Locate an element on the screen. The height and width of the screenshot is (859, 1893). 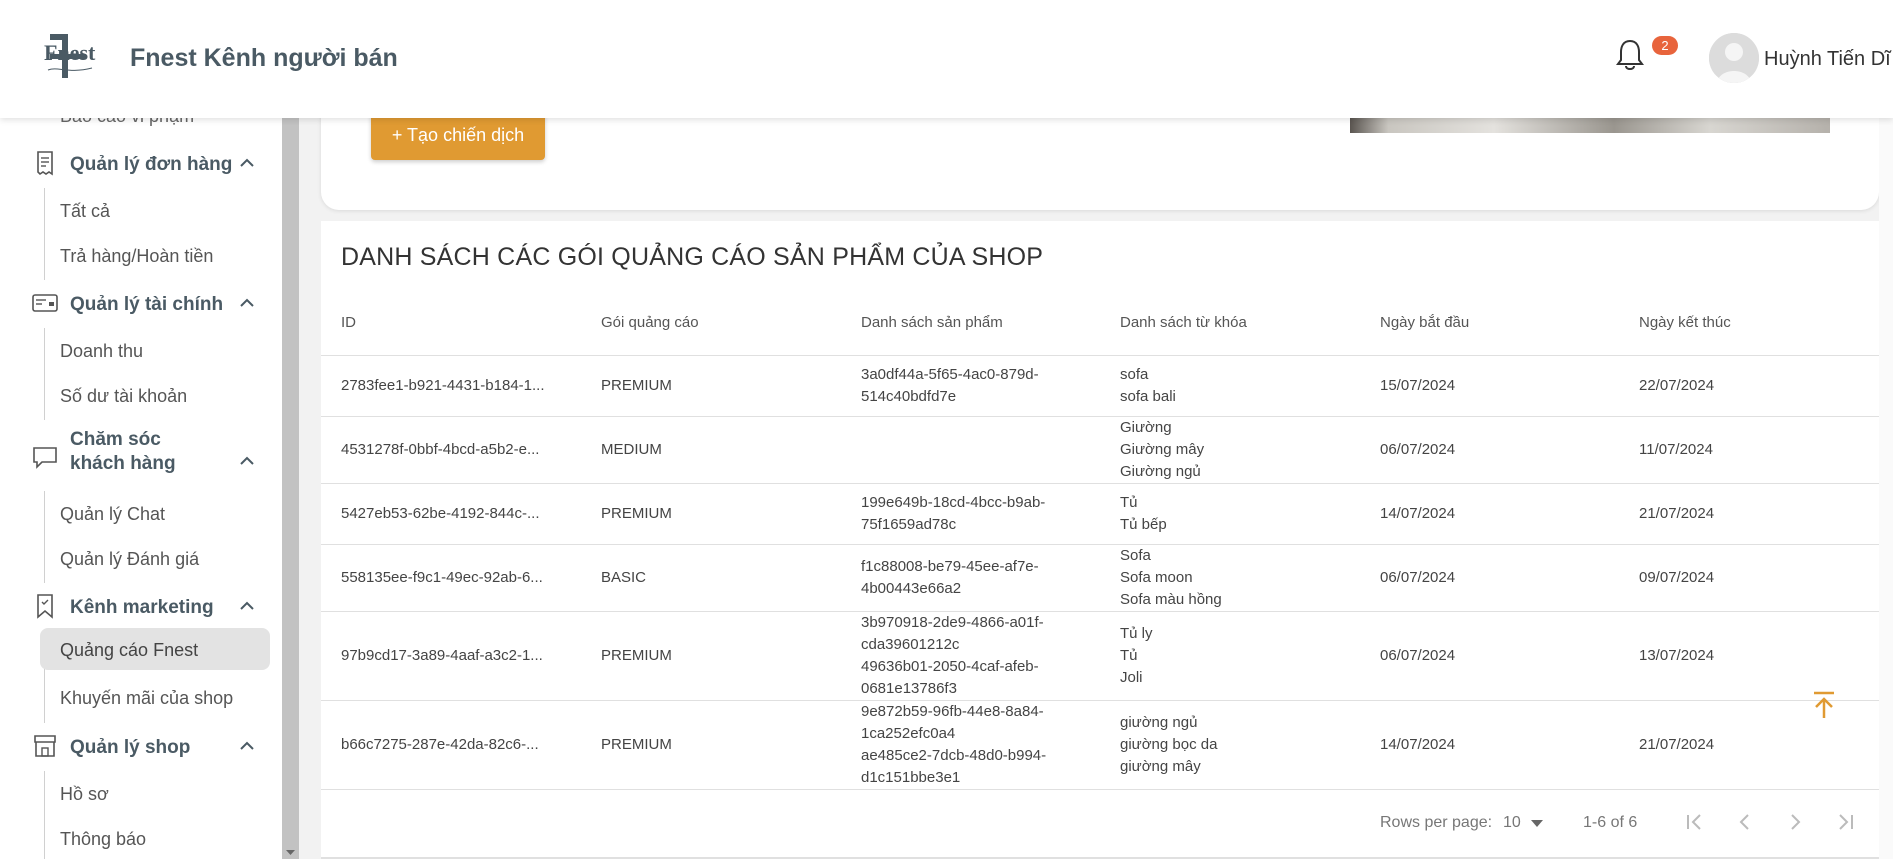
pagination-range: 1-6 of 6 is located at coordinates (1610, 822).